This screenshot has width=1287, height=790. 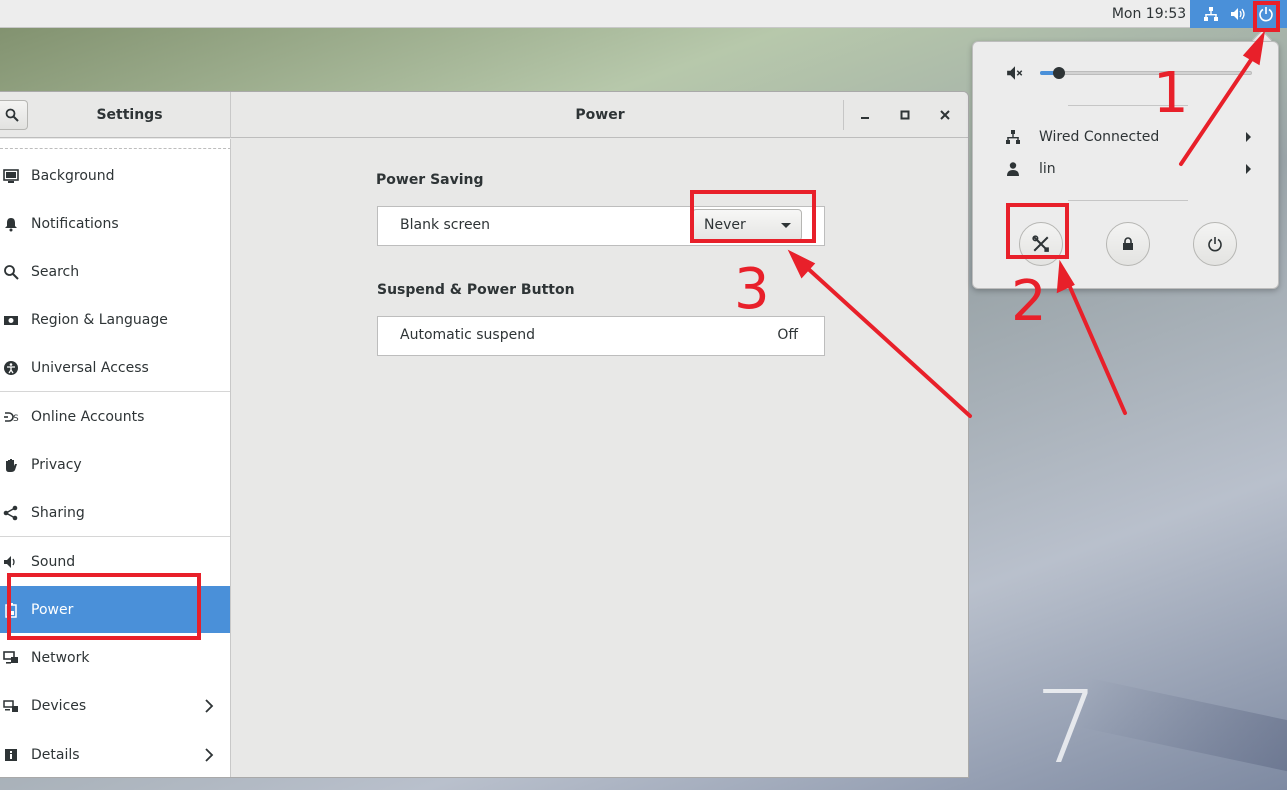 What do you see at coordinates (1171, 93) in the screenshot?
I see `annotation-number-1: 1` at bounding box center [1171, 93].